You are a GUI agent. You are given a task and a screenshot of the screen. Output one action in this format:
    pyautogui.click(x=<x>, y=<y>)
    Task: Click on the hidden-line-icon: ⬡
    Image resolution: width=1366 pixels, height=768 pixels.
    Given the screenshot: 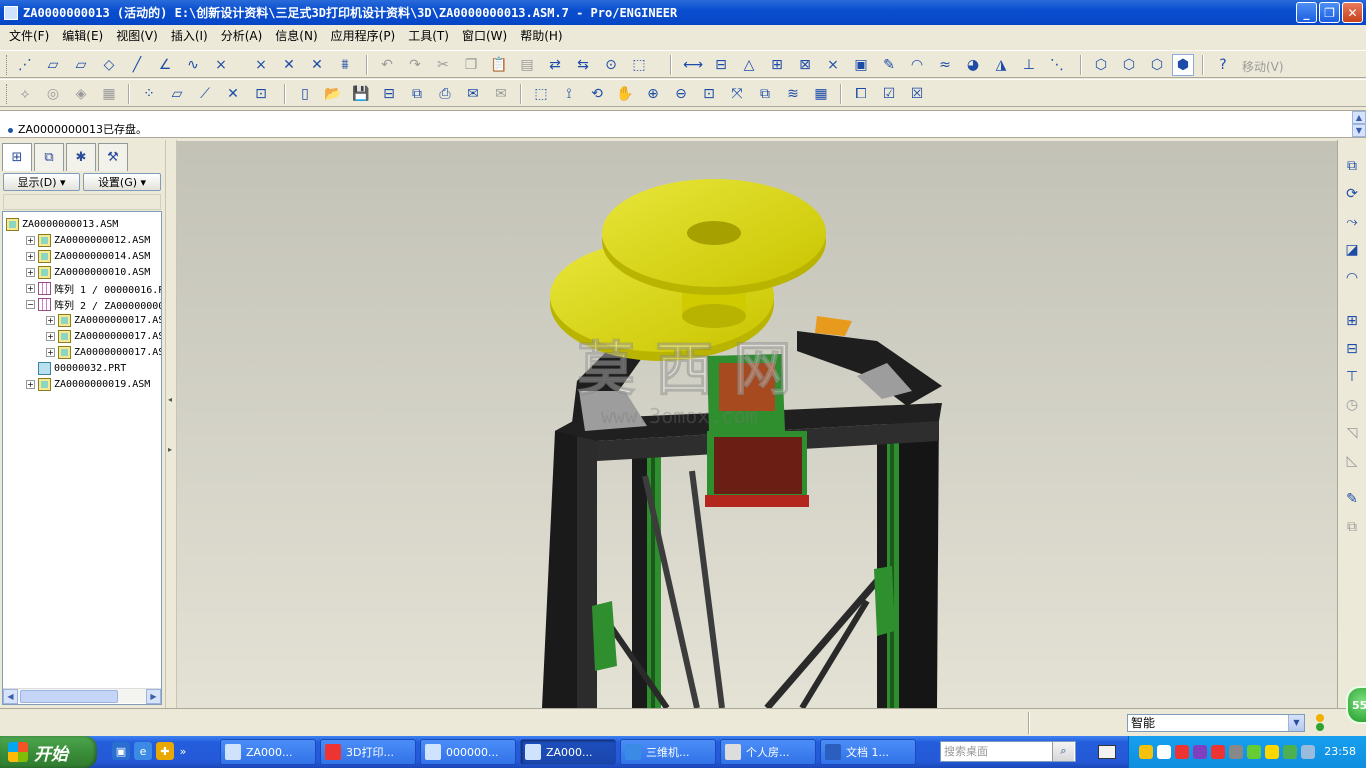 What is the action you would take?
    pyautogui.click(x=1129, y=65)
    